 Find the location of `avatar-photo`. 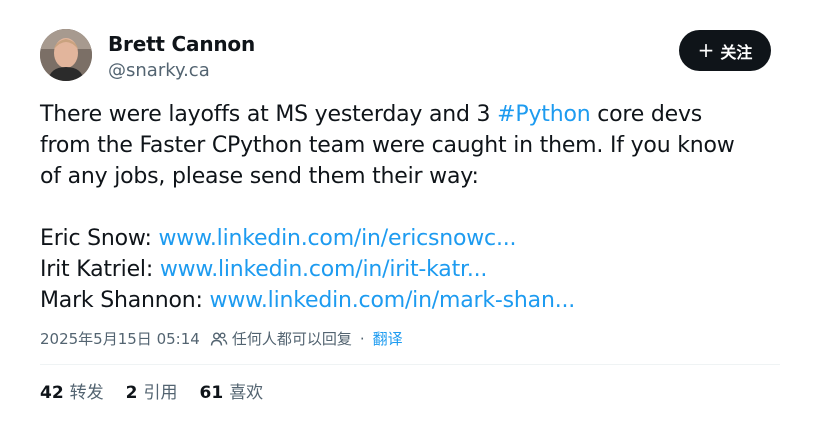

avatar-photo is located at coordinates (66, 55).